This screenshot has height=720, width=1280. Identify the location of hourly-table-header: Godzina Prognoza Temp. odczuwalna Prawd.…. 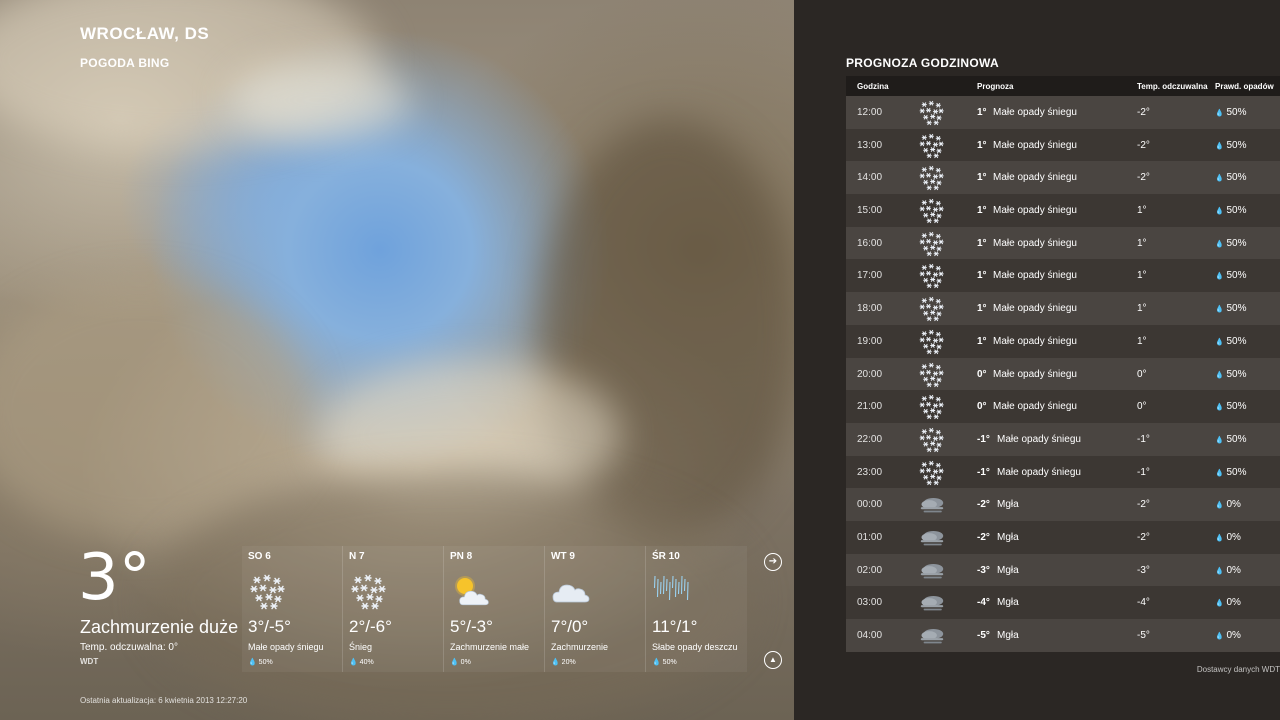
(1063, 86).